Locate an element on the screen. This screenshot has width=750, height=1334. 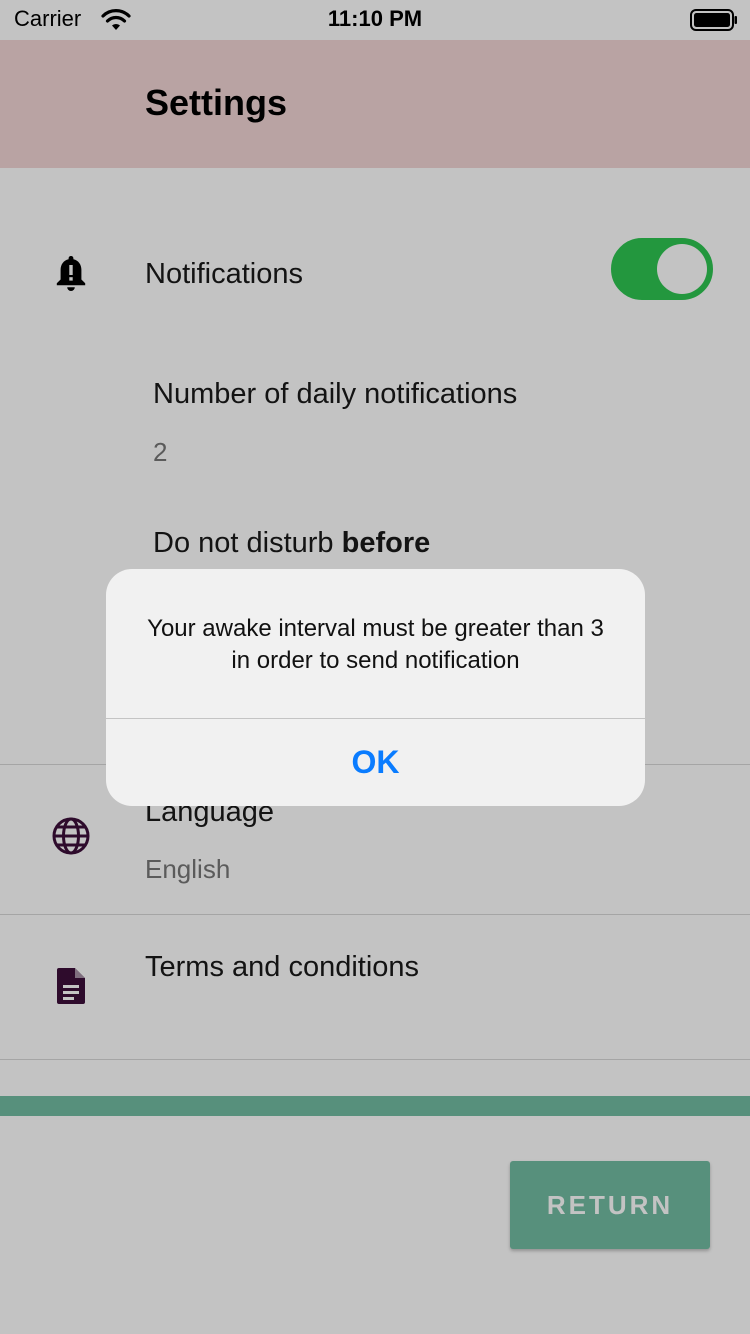
alert-ok-button: OK is located at coordinates (375, 762).